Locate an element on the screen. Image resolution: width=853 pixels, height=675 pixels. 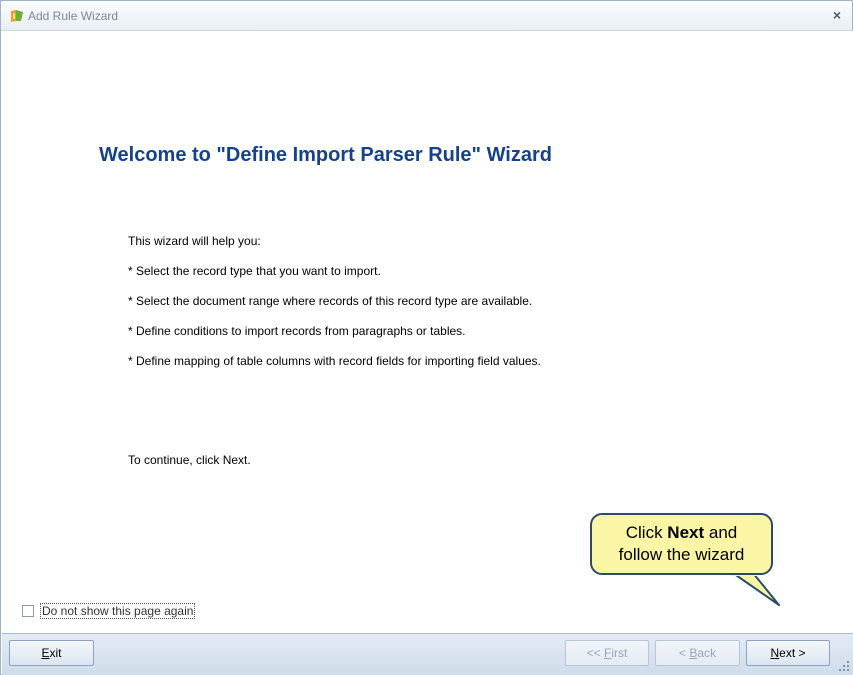
callout-line-1: Click Next and is located at coordinates (681, 533).